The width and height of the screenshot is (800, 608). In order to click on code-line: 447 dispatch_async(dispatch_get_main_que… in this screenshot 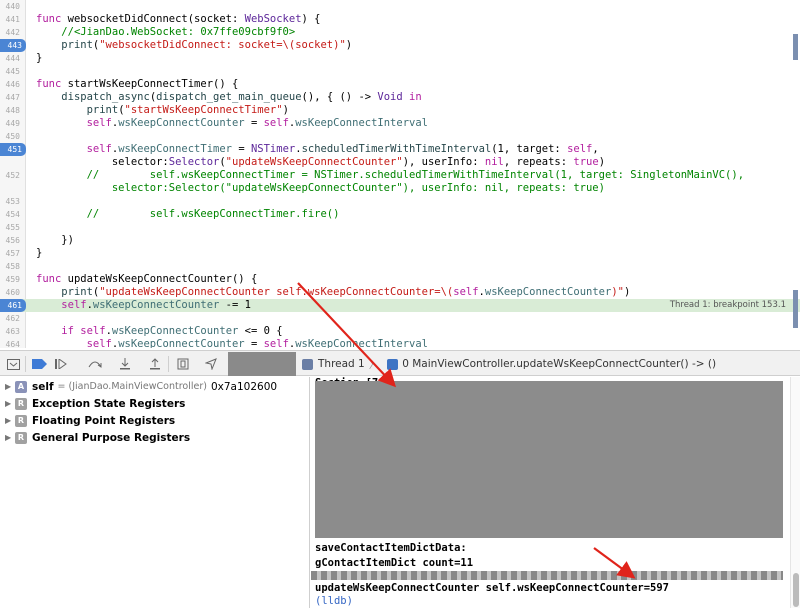, I will do `click(400, 97)`.